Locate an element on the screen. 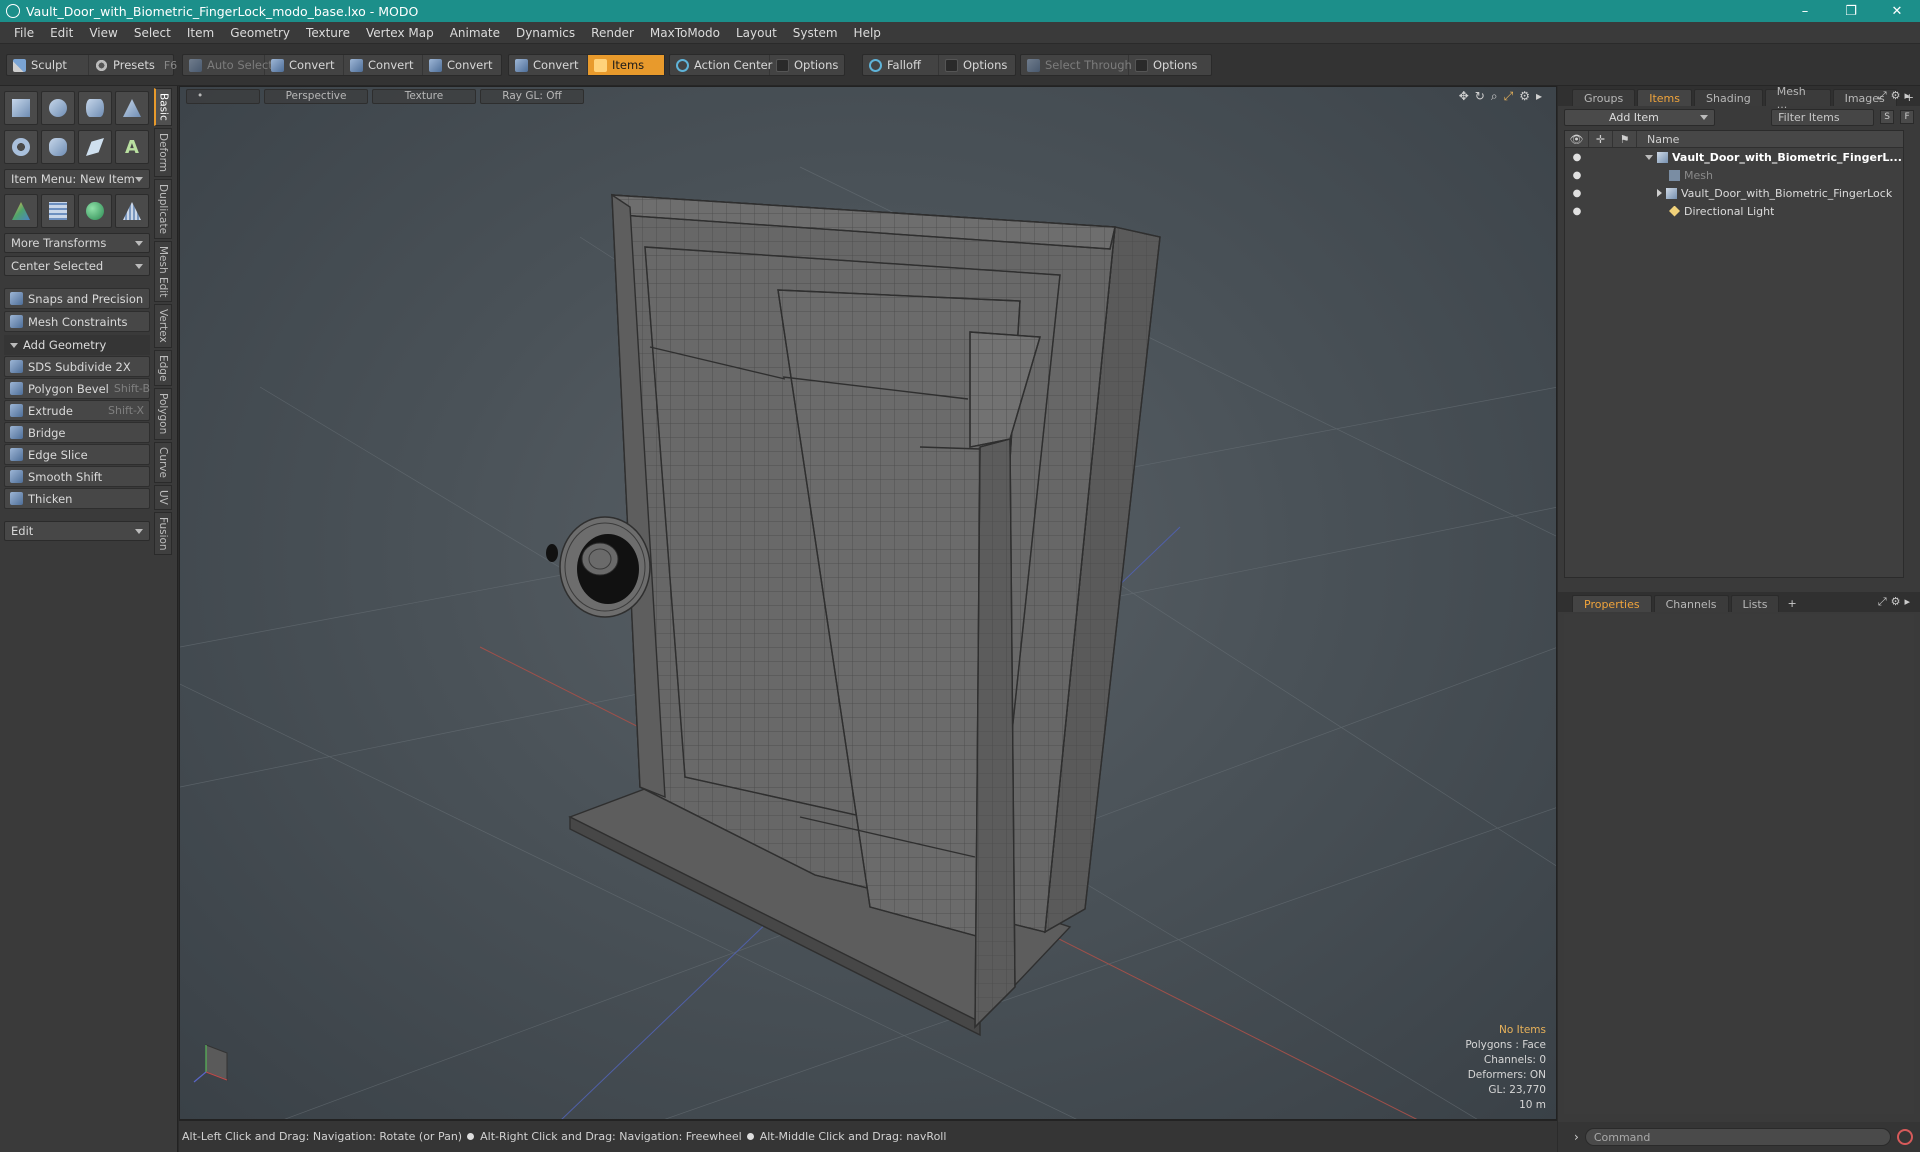 This screenshot has height=1152, width=1920. tab-properties: Properties is located at coordinates (1612, 603).